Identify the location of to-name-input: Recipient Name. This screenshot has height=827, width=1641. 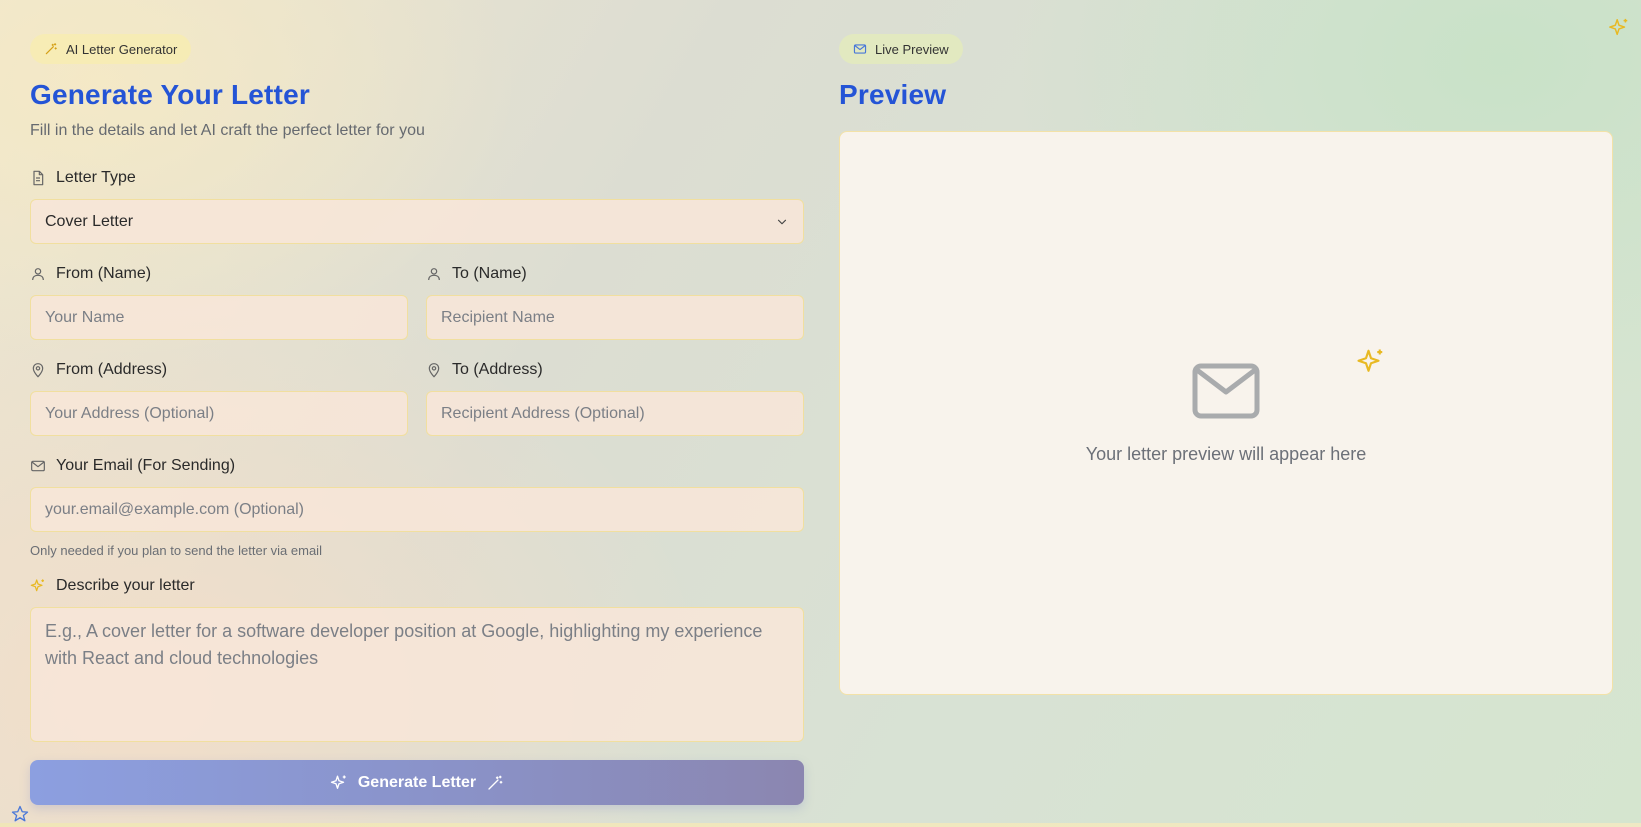
(615, 317).